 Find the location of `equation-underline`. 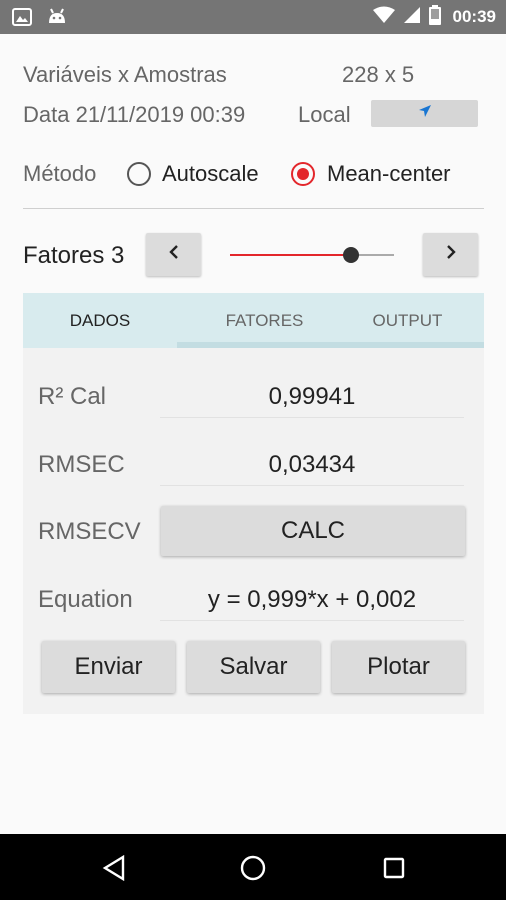

equation-underline is located at coordinates (312, 620).